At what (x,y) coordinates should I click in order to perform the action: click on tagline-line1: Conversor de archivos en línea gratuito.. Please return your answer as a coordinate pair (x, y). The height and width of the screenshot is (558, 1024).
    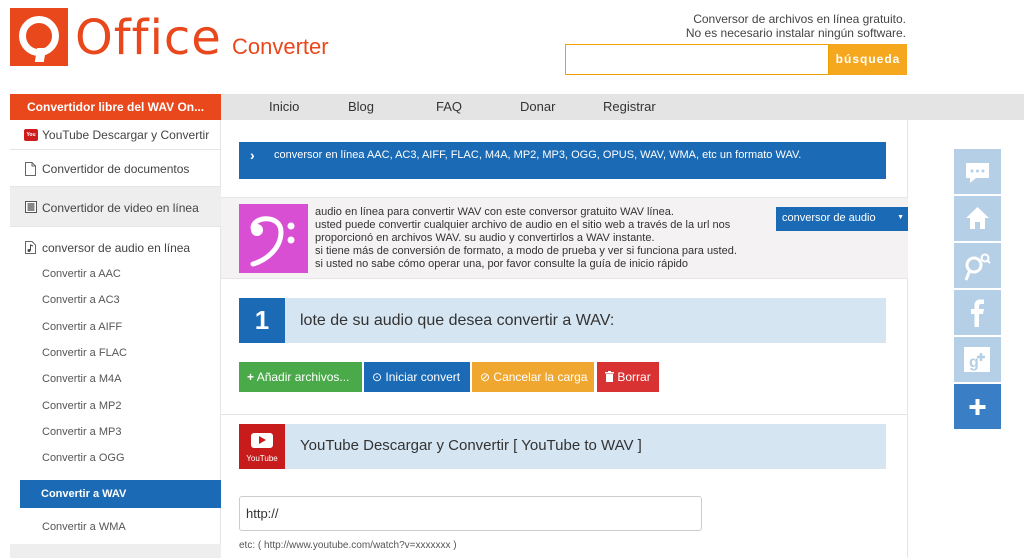
    Looking at the image, I should click on (799, 19).